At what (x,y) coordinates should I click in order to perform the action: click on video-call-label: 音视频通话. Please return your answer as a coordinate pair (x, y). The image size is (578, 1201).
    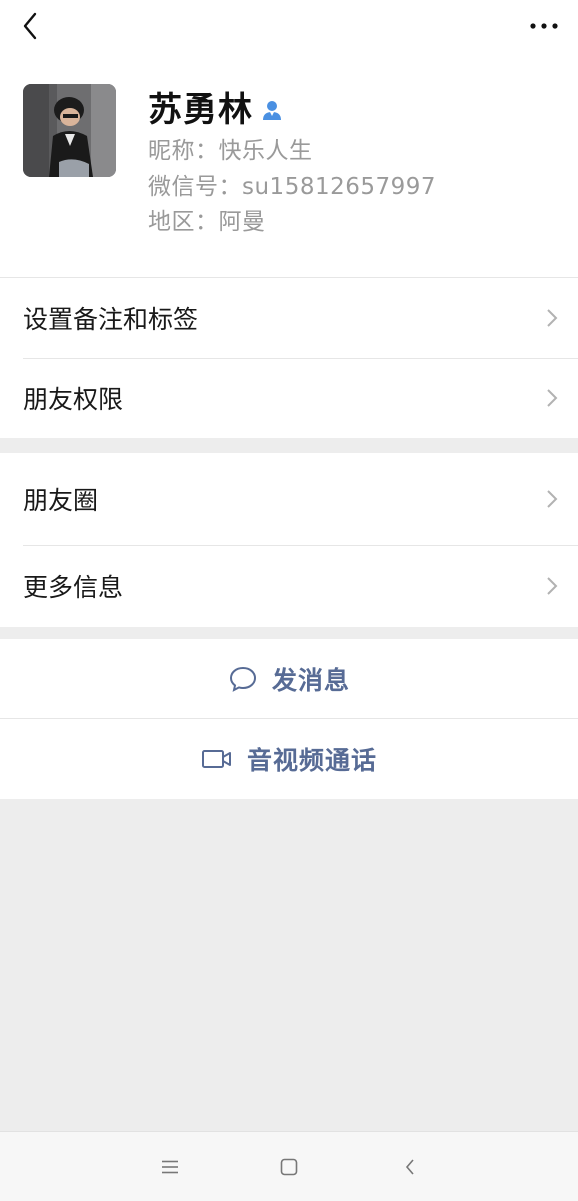
    Looking at the image, I should click on (311, 760).